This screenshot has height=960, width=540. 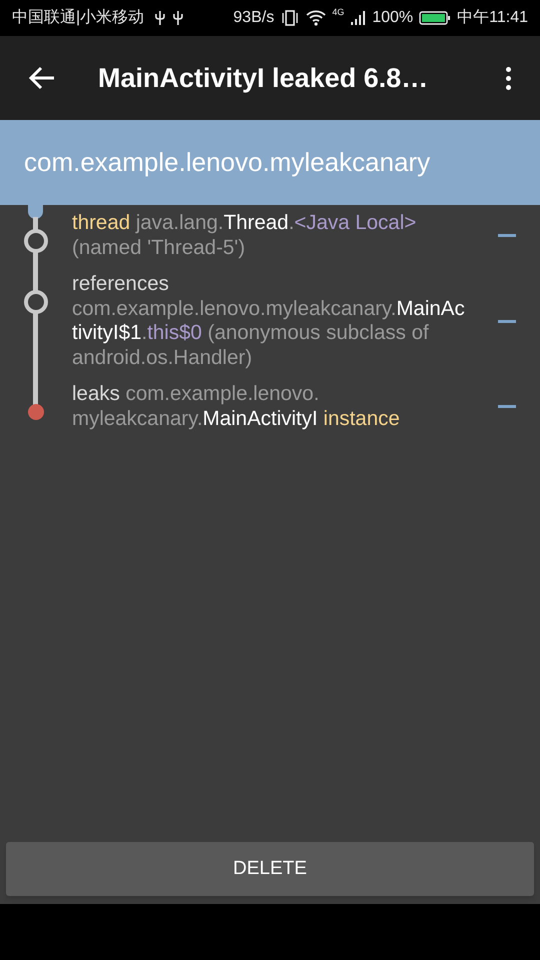 What do you see at coordinates (290, 18) in the screenshot?
I see `vibrate-icon` at bounding box center [290, 18].